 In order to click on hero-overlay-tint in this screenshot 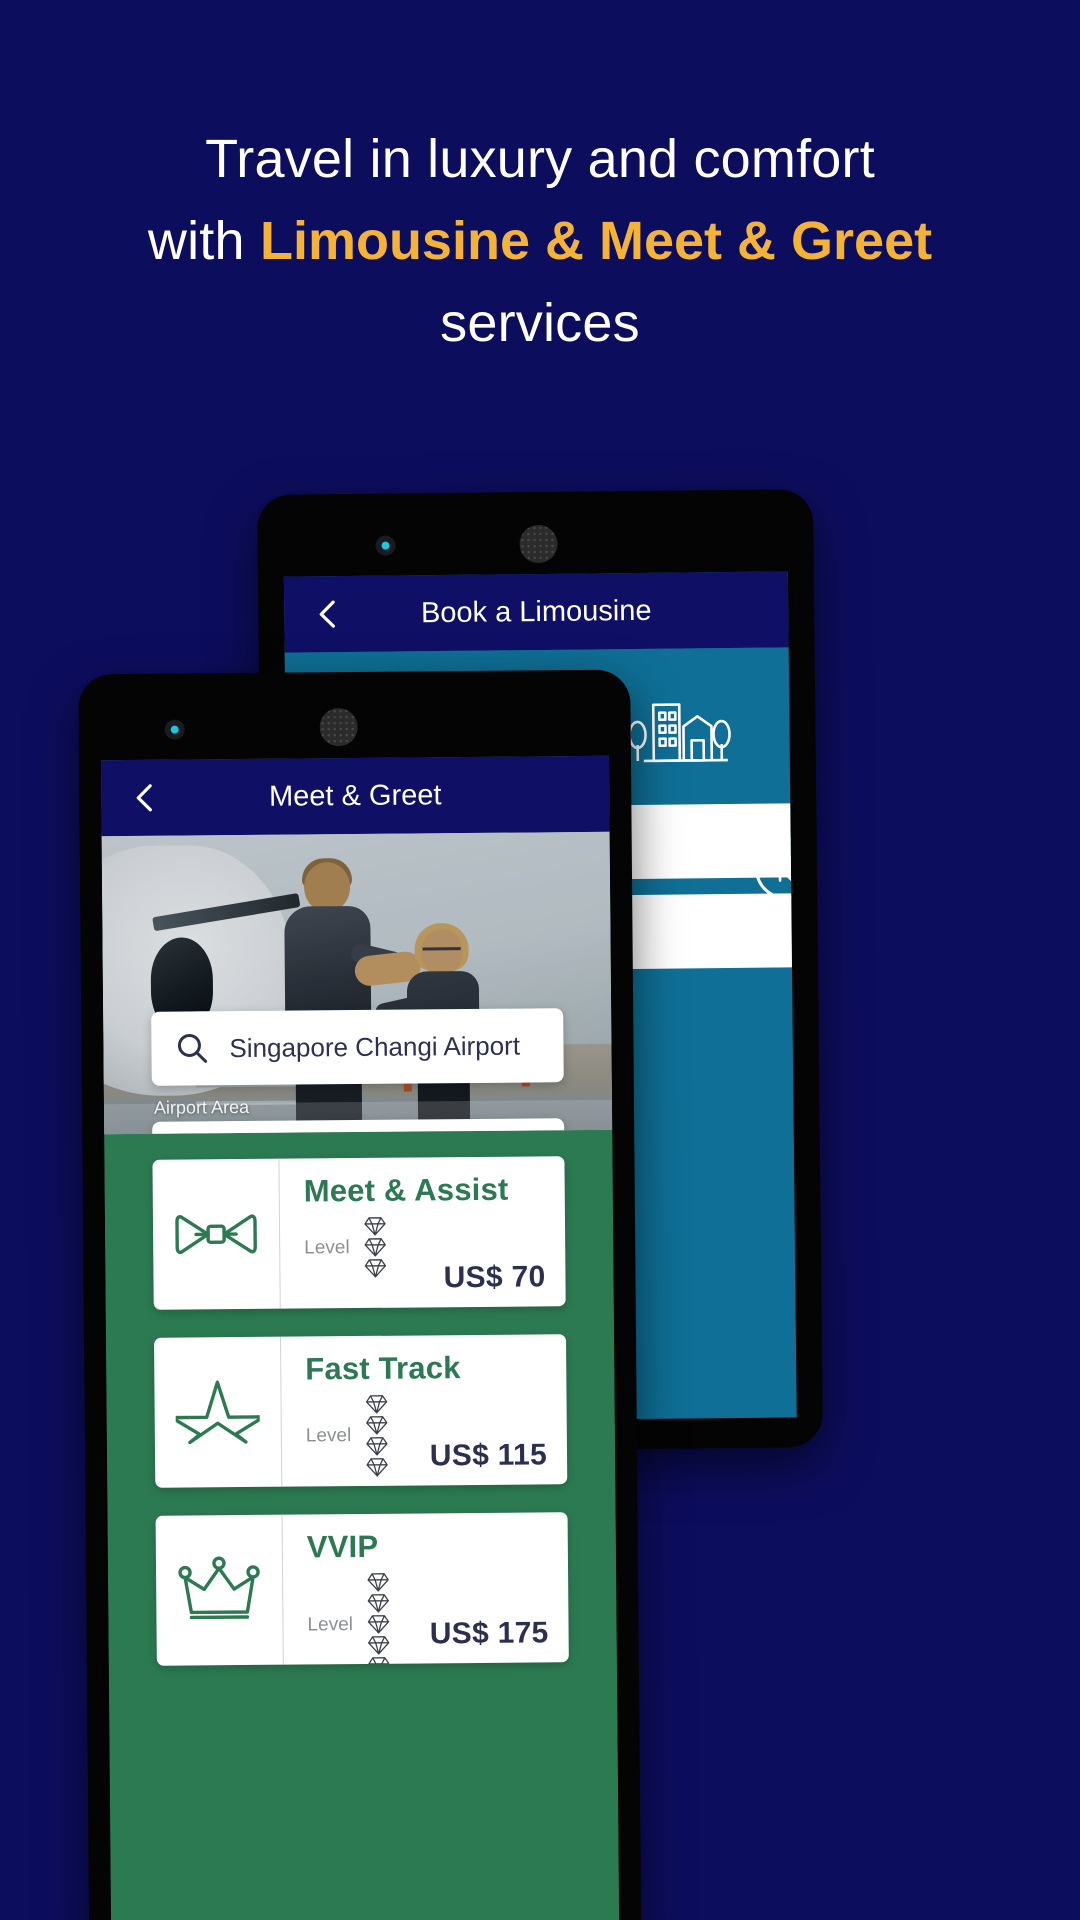, I will do `click(357, 983)`.